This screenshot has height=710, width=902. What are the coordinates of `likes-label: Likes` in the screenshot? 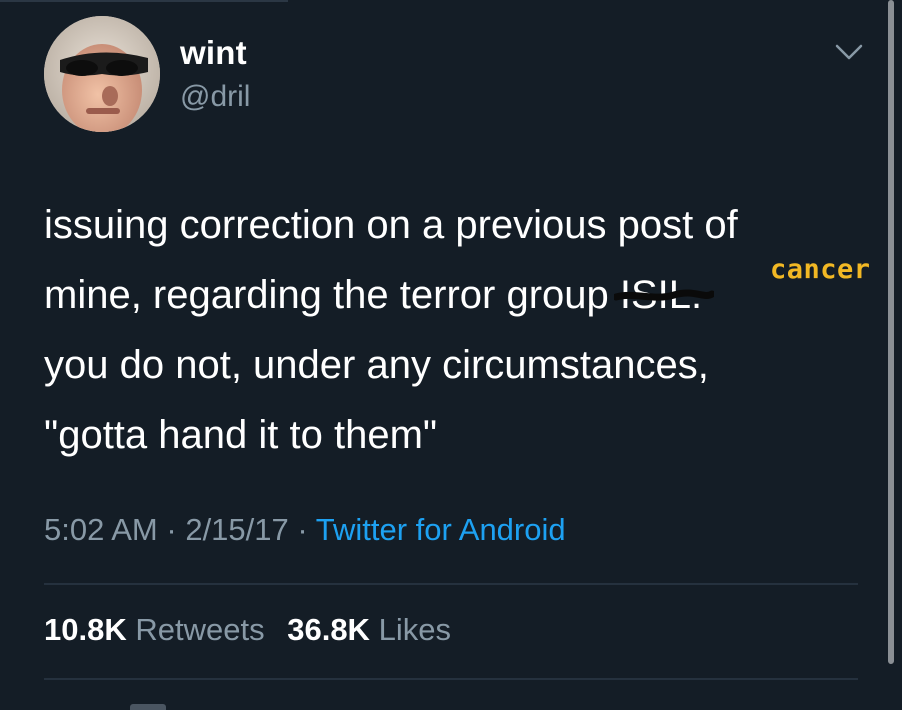 It's located at (414, 629).